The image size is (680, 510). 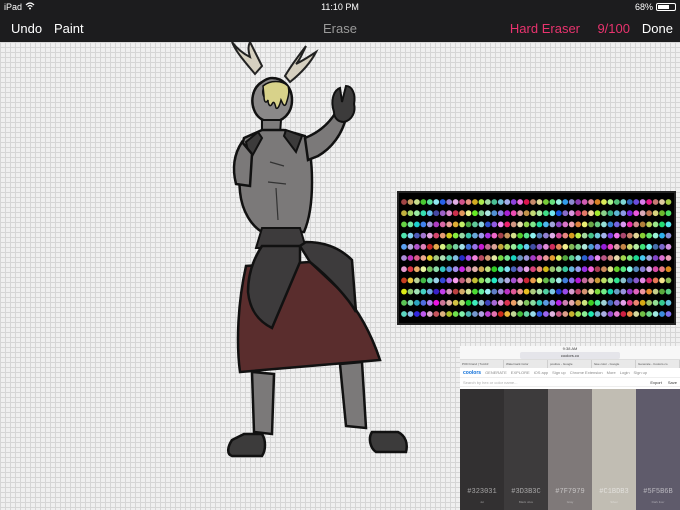 I want to click on paint-button: Paint, so click(x=69, y=28).